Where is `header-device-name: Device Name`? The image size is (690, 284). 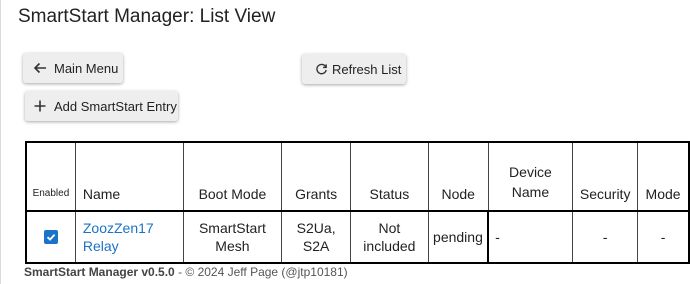
header-device-name: Device Name is located at coordinates (530, 176).